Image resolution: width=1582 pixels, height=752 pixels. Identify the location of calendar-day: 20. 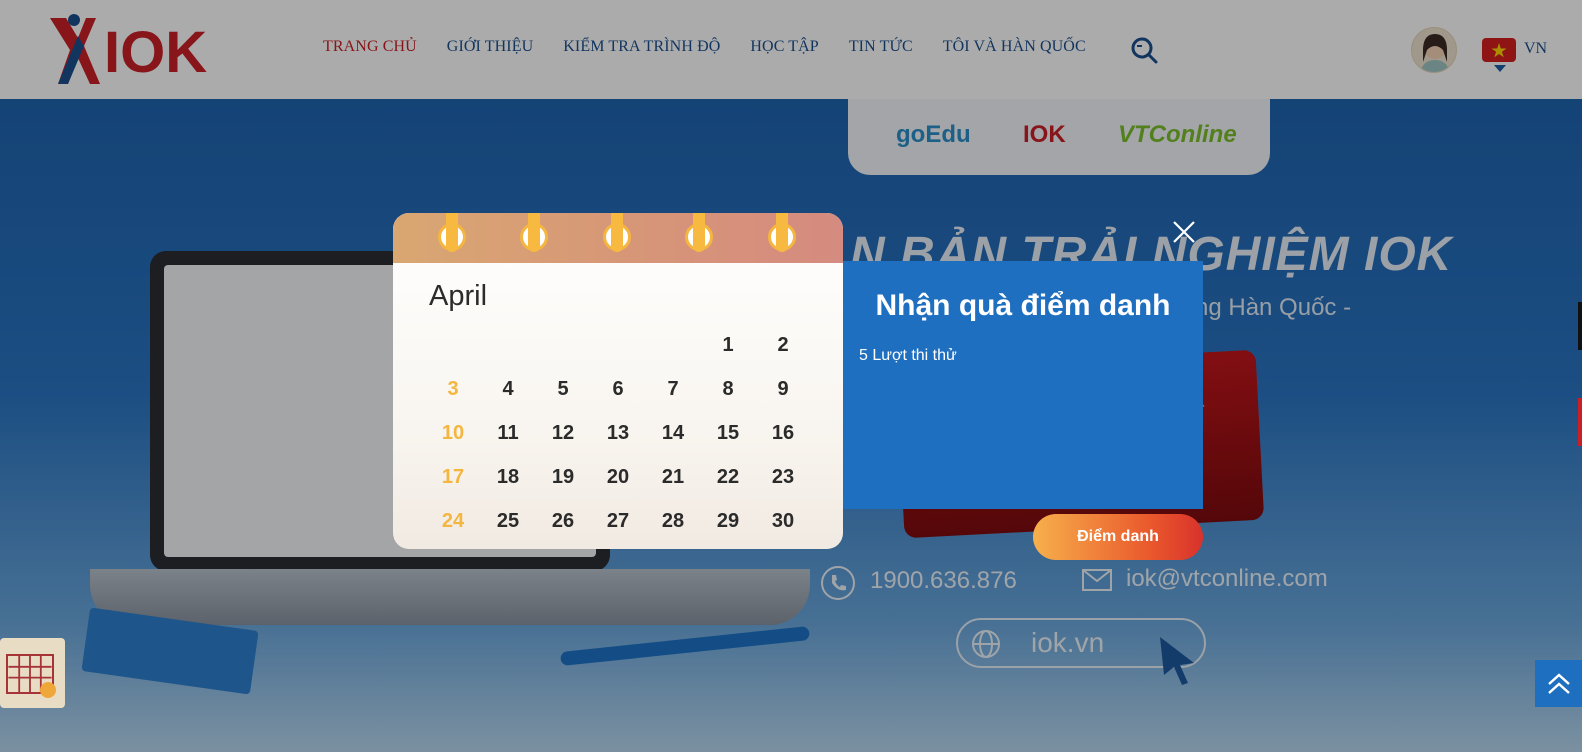
(618, 477).